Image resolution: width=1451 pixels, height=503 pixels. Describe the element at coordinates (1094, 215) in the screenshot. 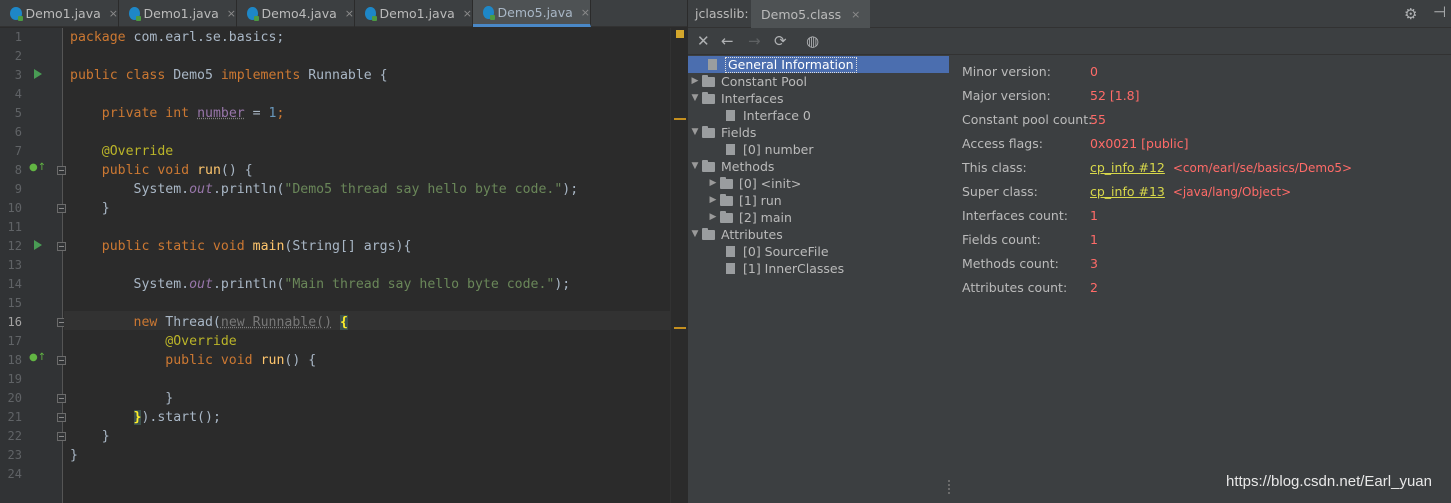

I see `detail-value-interfaces-count: 1` at that location.